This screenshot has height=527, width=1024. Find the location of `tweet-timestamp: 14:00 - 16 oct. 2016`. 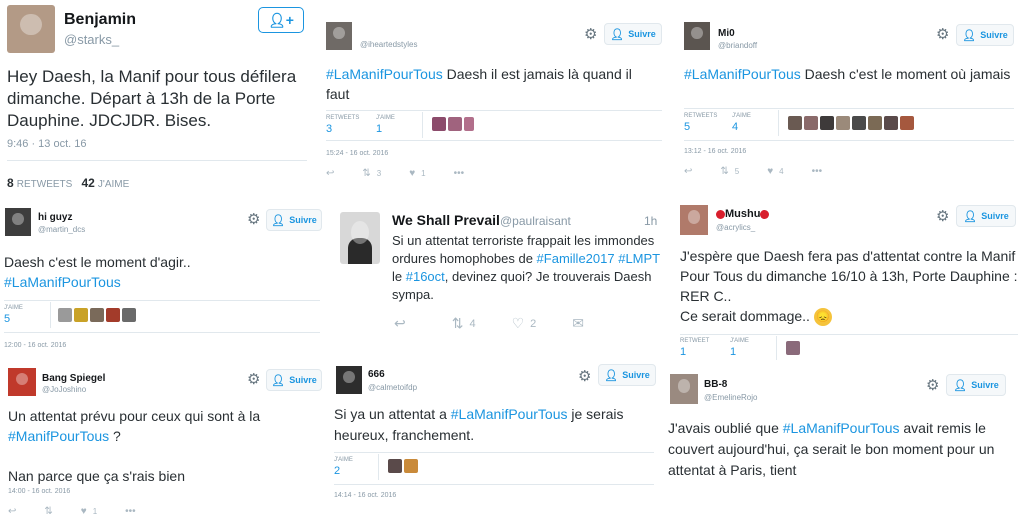

tweet-timestamp: 14:00 - 16 oct. 2016 is located at coordinates (39, 491).